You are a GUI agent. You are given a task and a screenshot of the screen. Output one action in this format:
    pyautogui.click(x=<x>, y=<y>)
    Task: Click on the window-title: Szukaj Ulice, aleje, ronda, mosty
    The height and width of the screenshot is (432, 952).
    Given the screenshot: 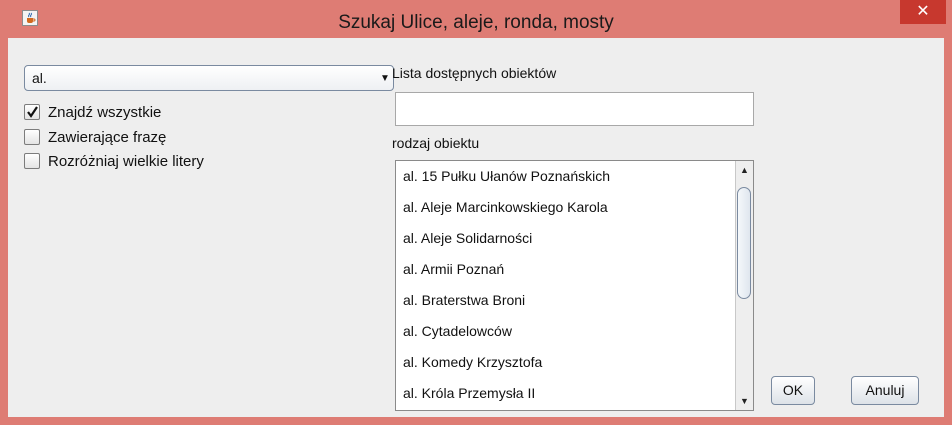 What is the action you would take?
    pyautogui.click(x=476, y=22)
    